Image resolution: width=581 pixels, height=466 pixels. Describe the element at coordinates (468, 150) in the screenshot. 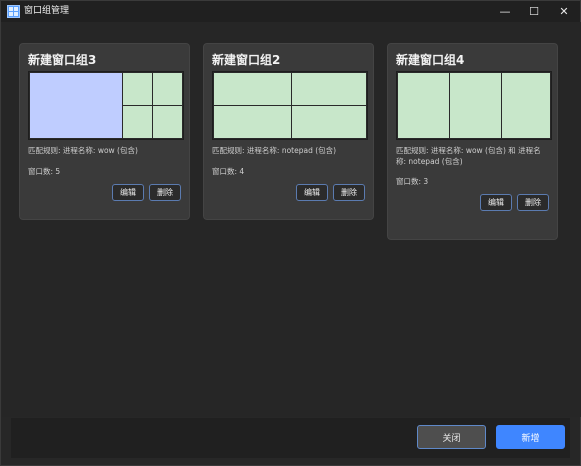

I see `match-rule-line-1: 匹配规则: 进程名称: wow (包含) 和 进程名` at that location.